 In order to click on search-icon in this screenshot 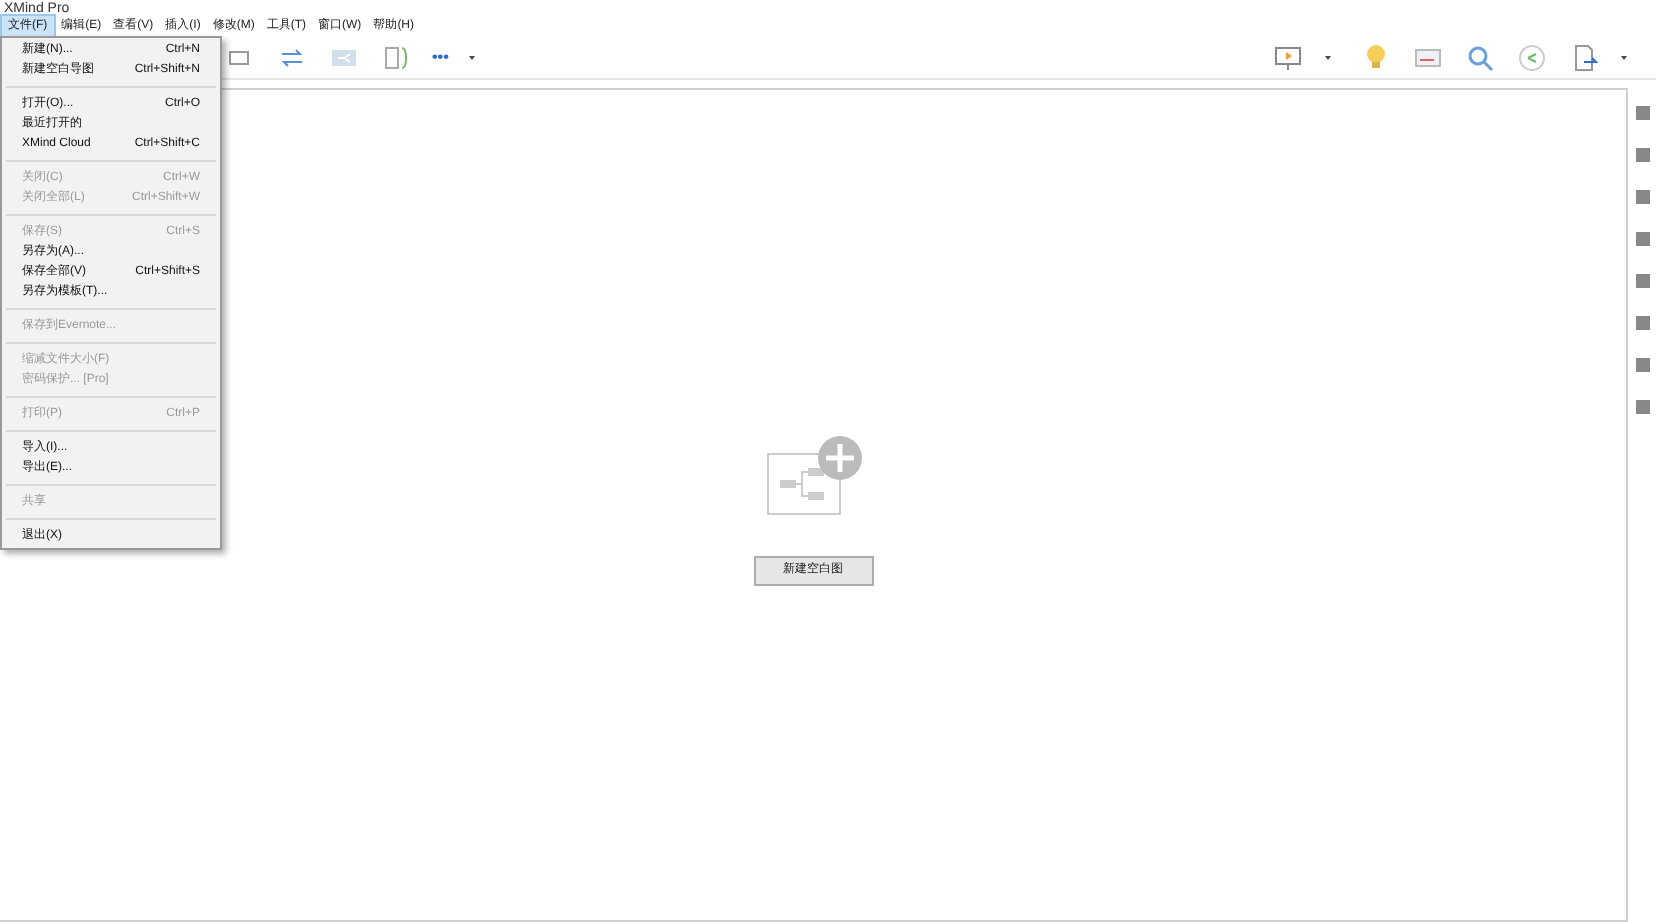, I will do `click(1480, 57)`.